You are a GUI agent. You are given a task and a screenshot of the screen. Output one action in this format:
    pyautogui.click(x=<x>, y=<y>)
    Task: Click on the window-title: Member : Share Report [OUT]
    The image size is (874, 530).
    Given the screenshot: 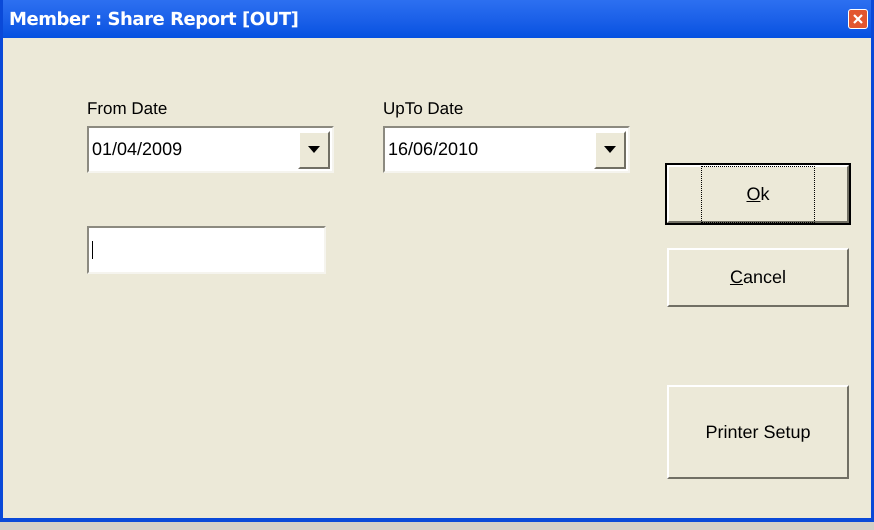 What is the action you would take?
    pyautogui.click(x=153, y=20)
    